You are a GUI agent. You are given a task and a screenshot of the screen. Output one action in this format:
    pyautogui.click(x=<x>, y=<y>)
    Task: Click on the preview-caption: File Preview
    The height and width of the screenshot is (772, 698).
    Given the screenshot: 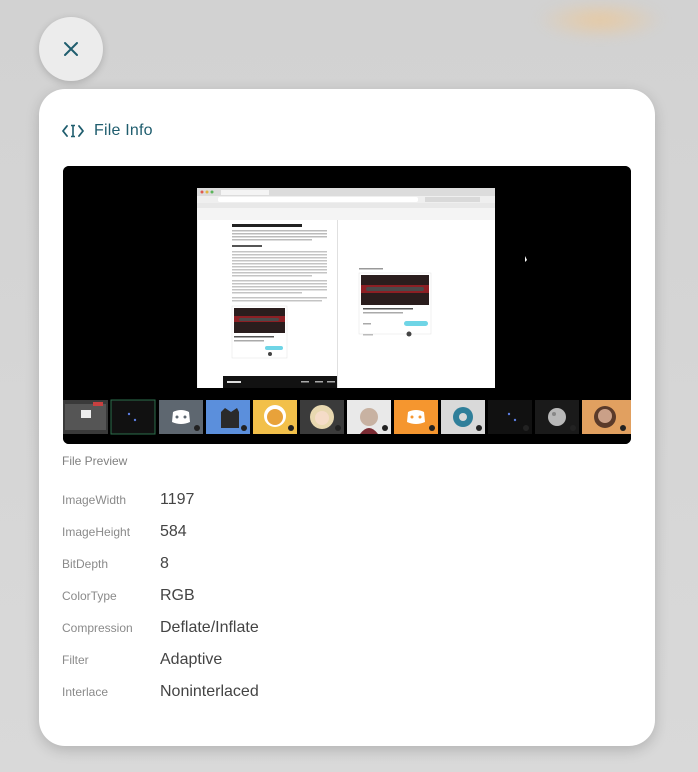 What is the action you would take?
    pyautogui.click(x=95, y=461)
    